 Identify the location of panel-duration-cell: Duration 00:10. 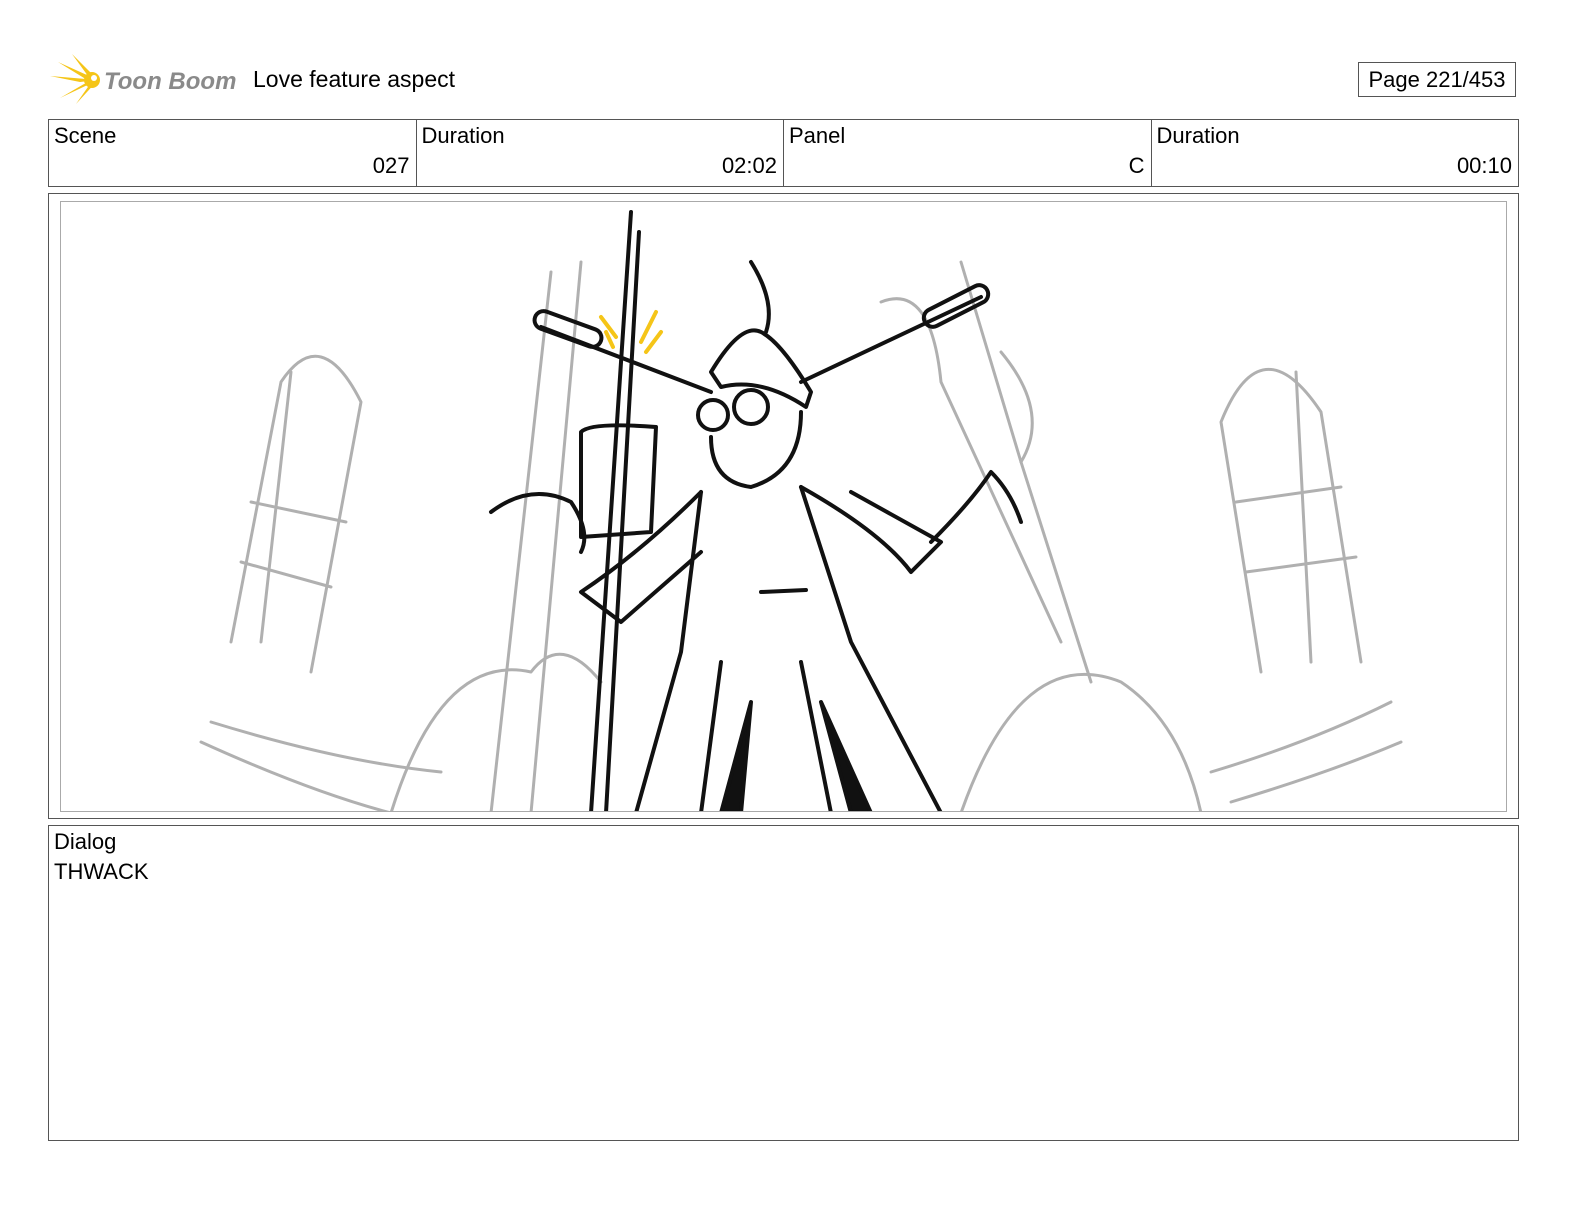
(1335, 153).